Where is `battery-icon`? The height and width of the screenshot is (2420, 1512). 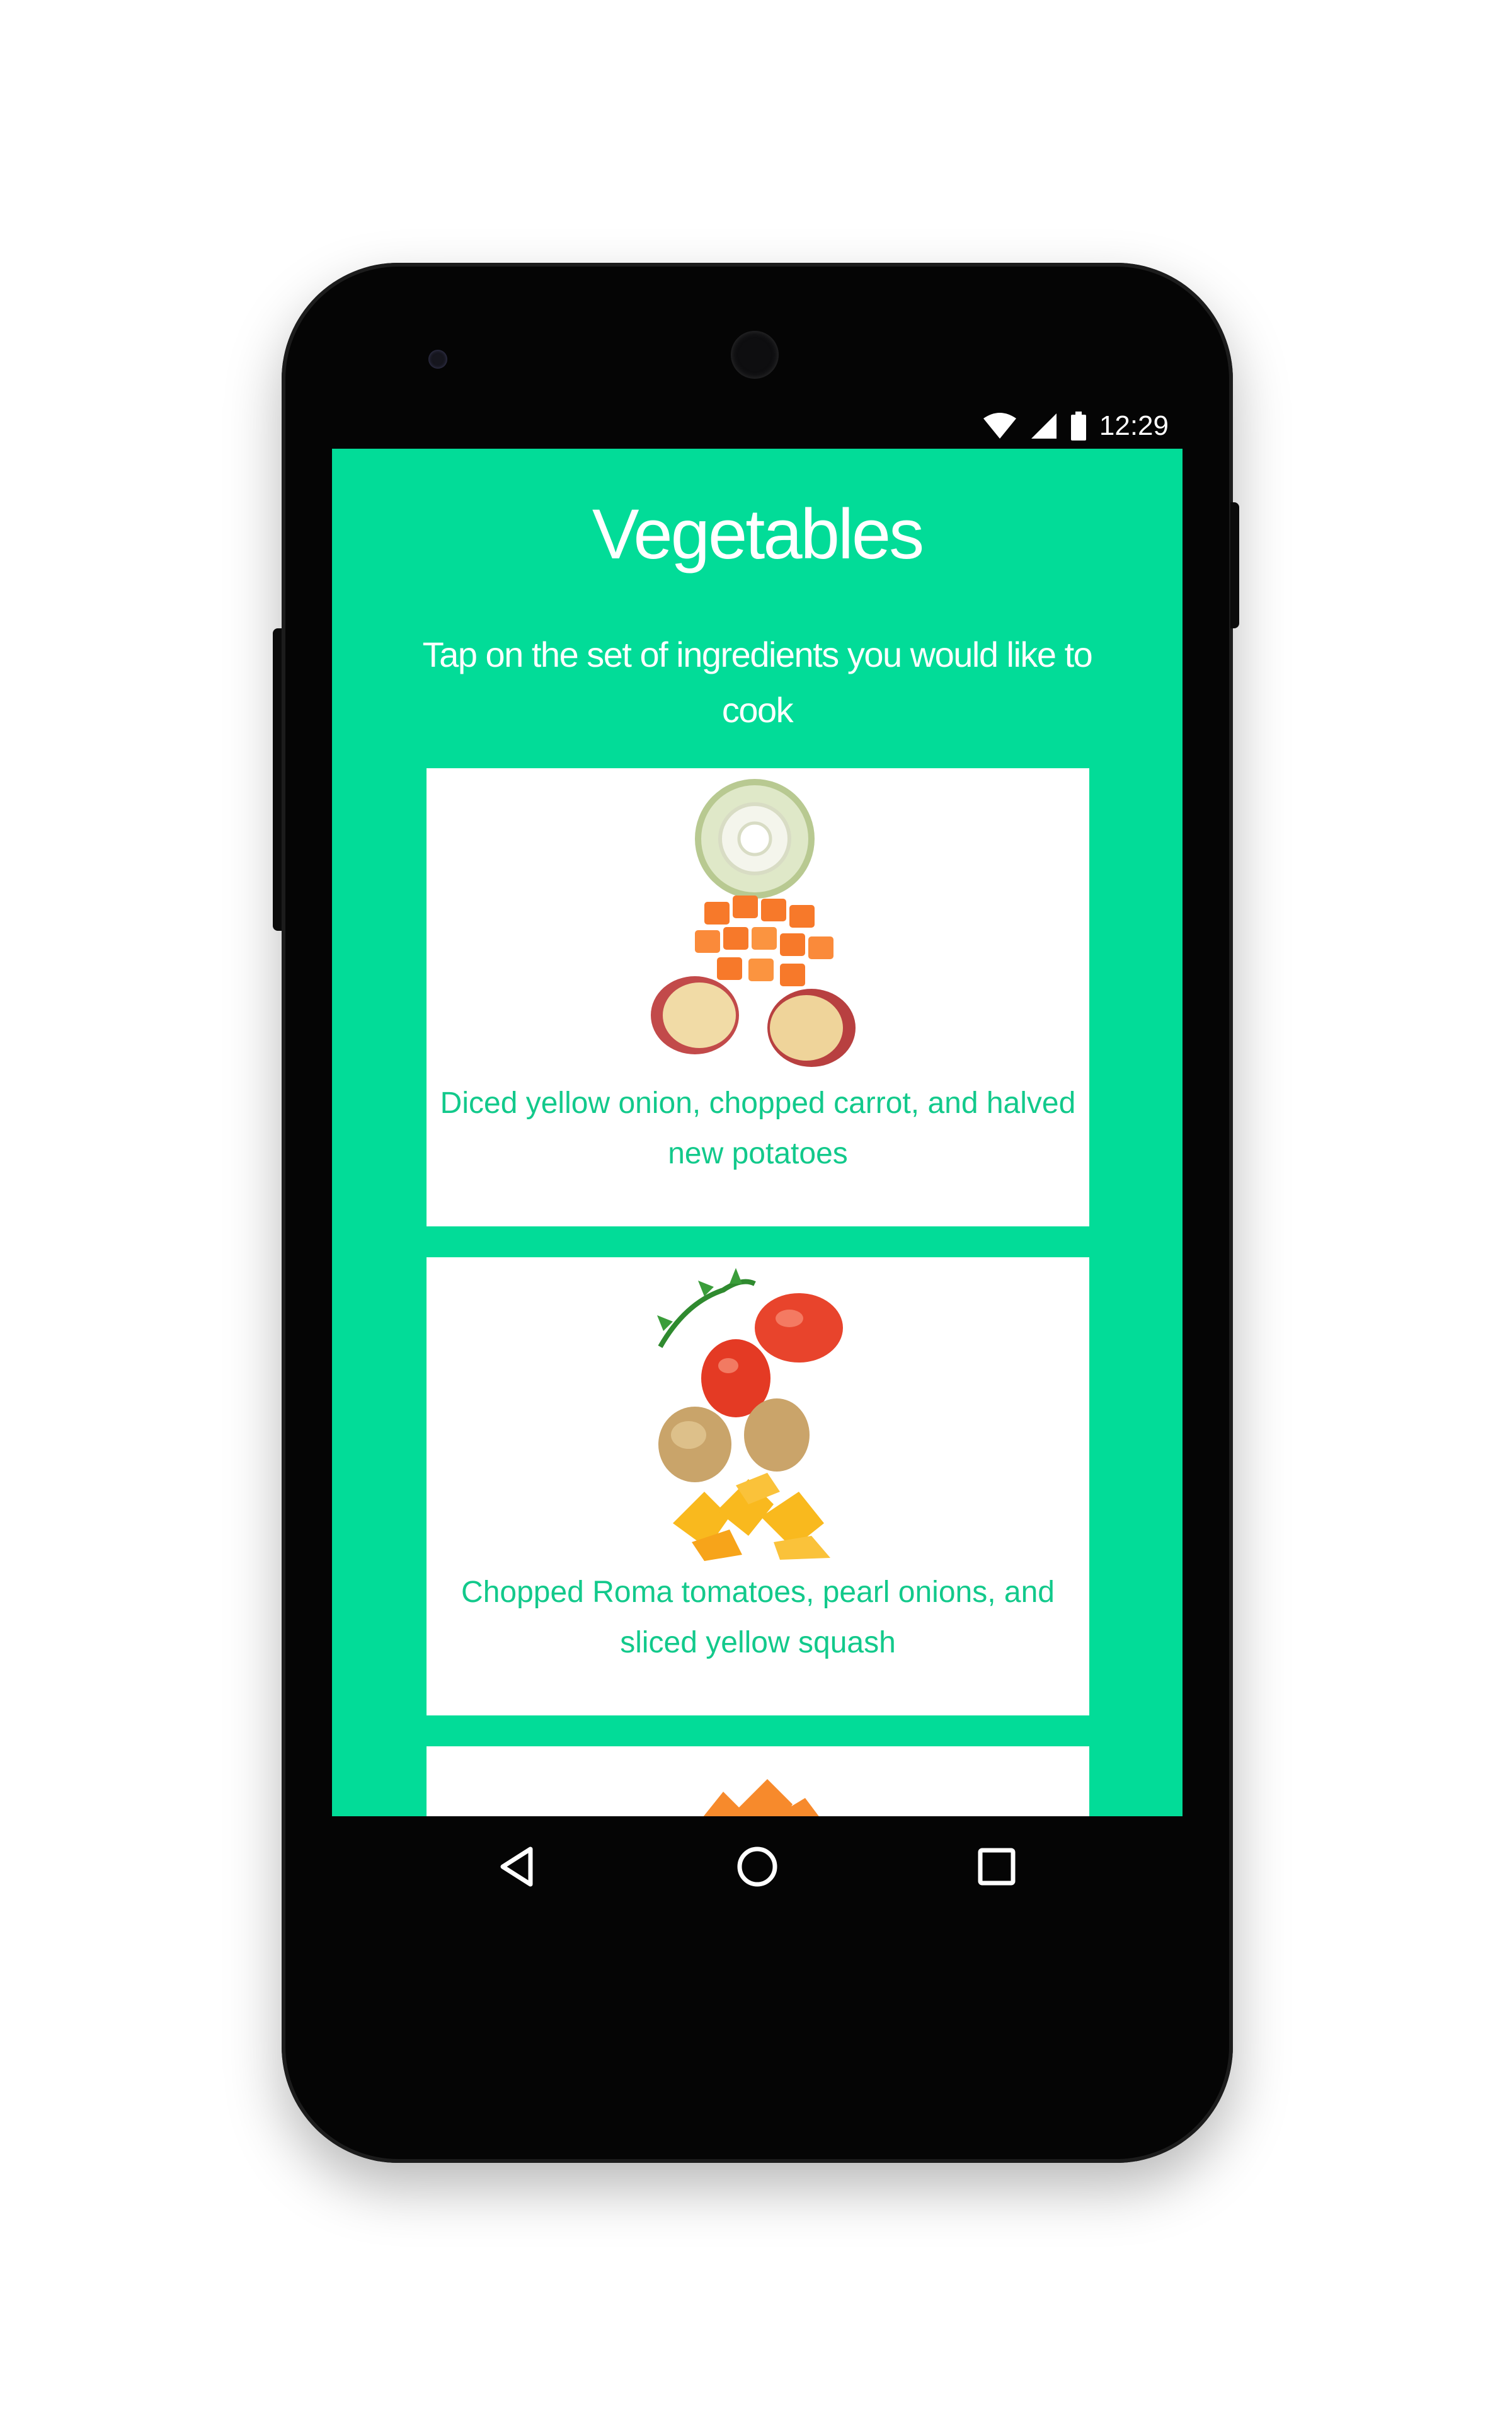
battery-icon is located at coordinates (1078, 426).